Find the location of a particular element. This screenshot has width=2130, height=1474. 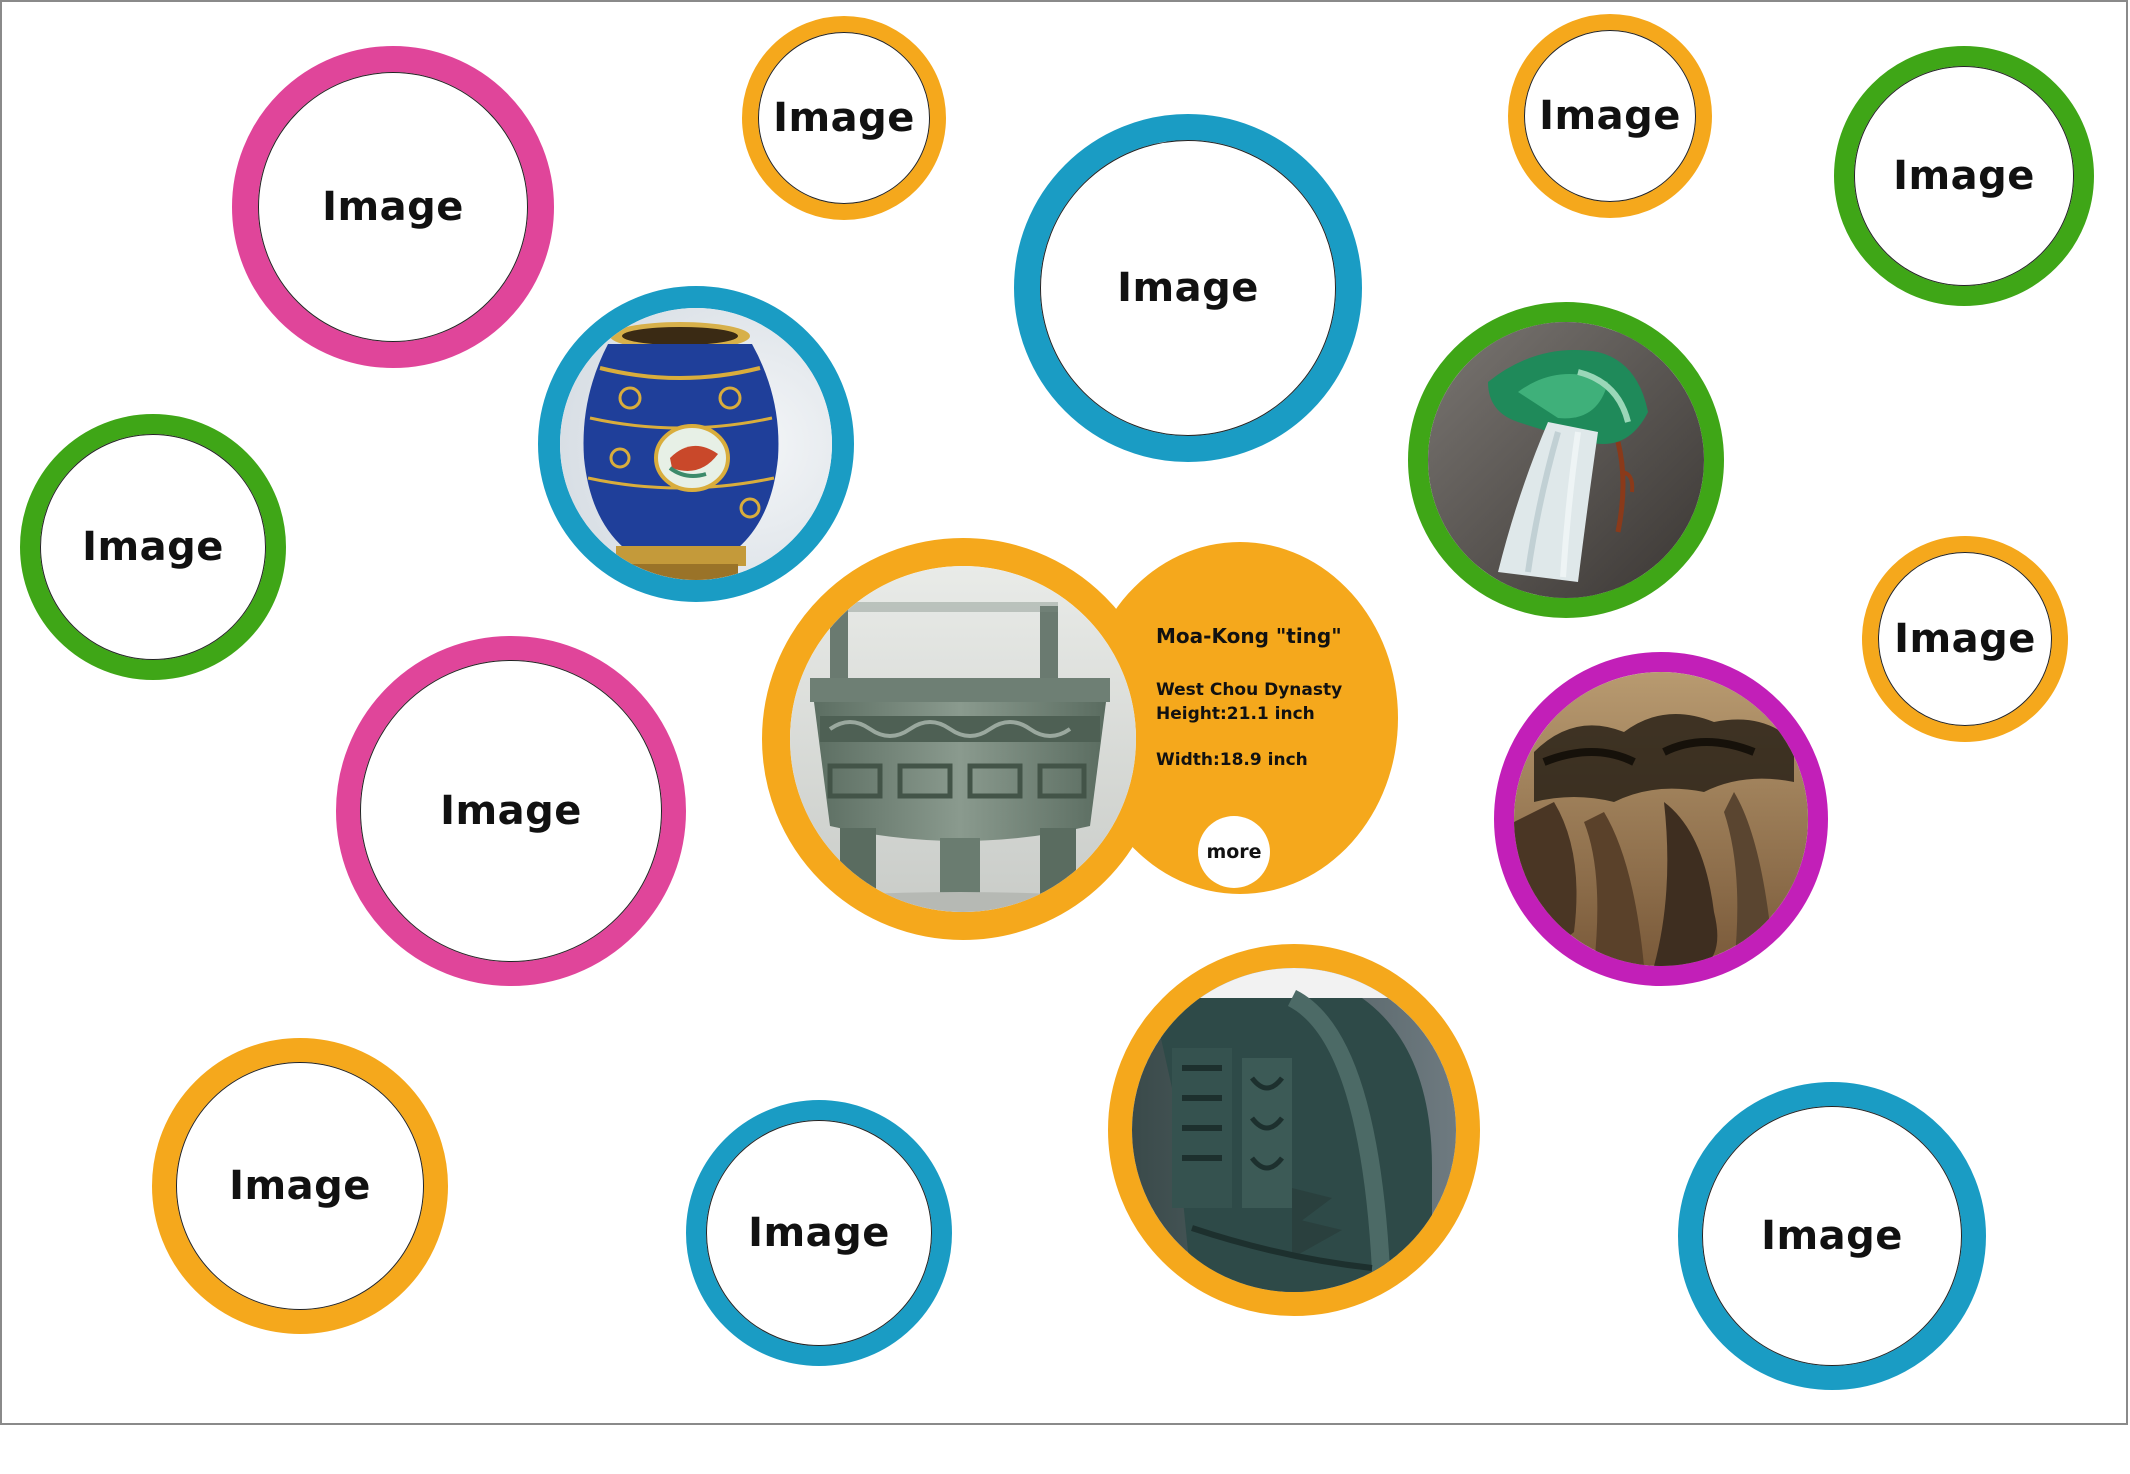

blue-enamel-vase-icon is located at coordinates (696, 444).